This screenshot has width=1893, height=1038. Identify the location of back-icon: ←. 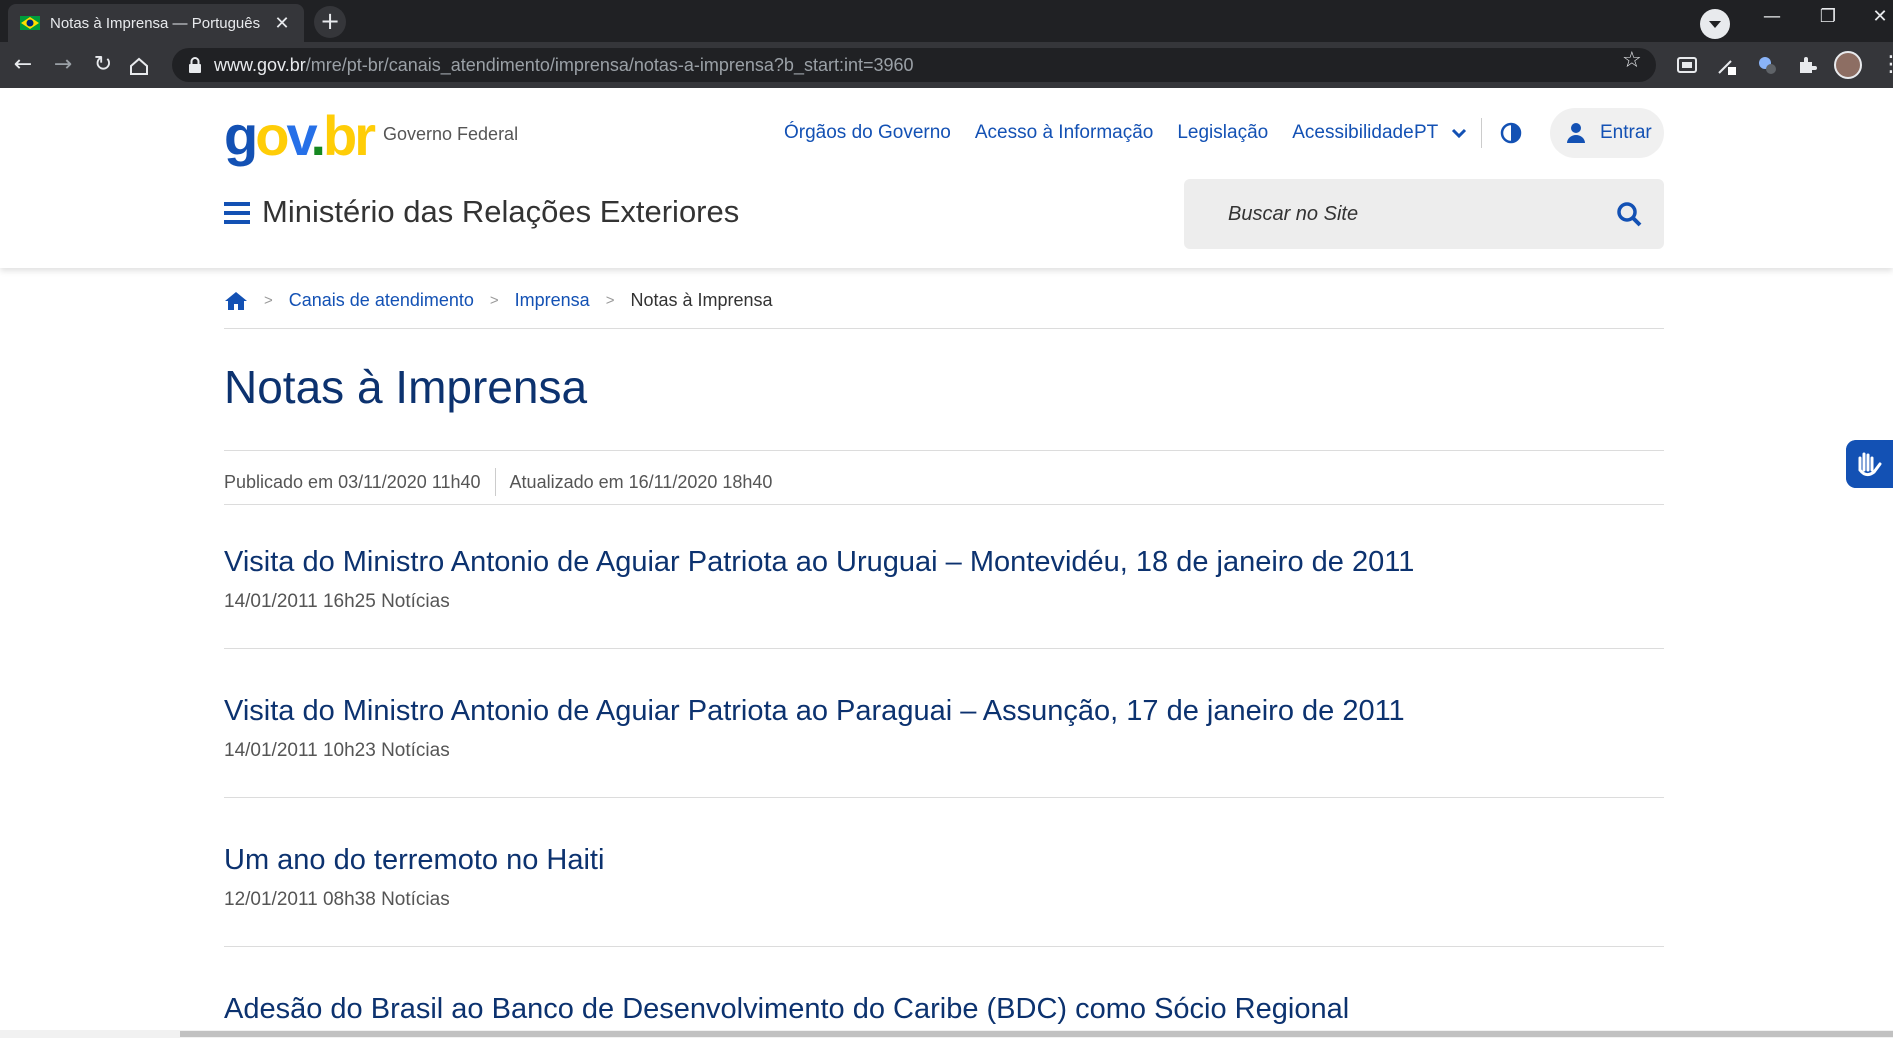
(23, 65).